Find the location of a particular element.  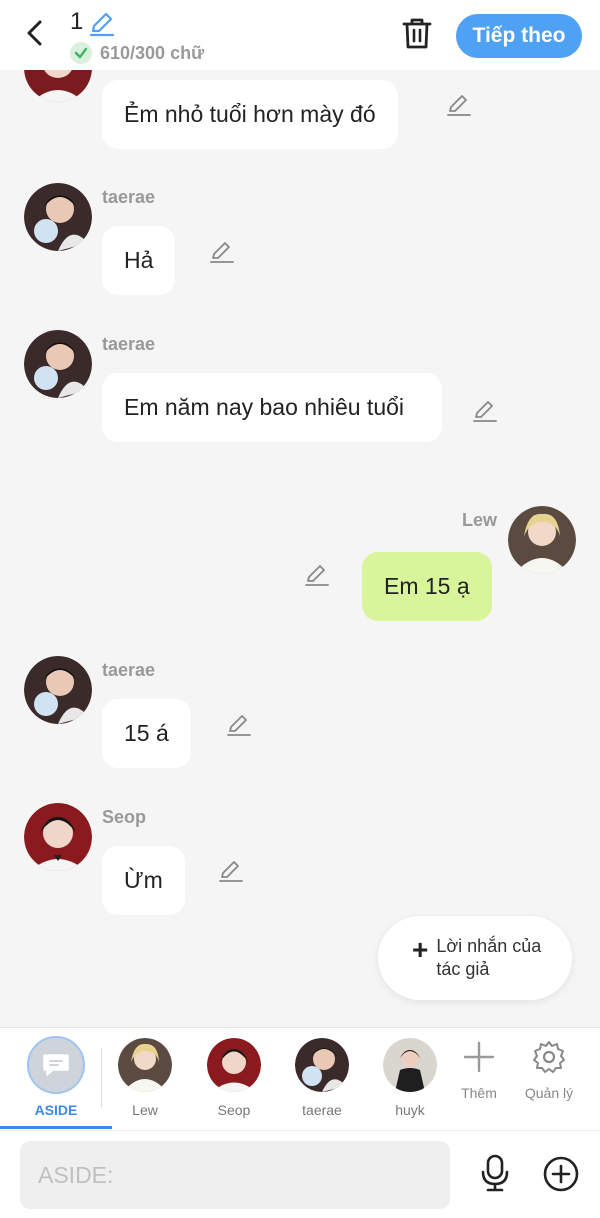

plus-icon: + is located at coordinates (420, 949).